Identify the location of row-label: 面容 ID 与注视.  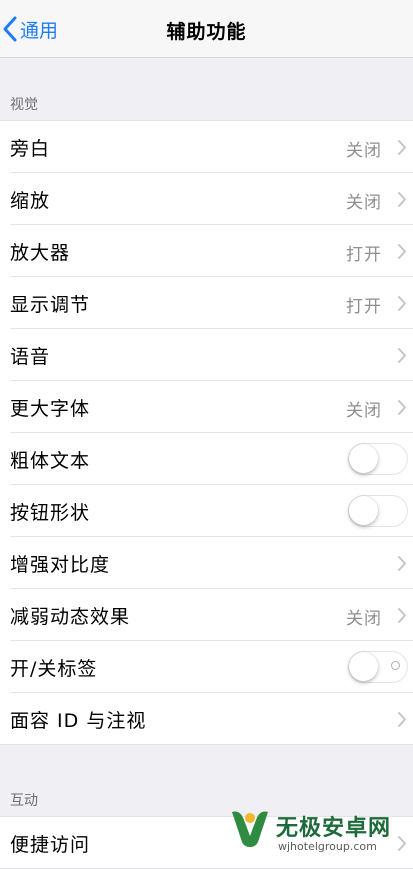
(78, 721).